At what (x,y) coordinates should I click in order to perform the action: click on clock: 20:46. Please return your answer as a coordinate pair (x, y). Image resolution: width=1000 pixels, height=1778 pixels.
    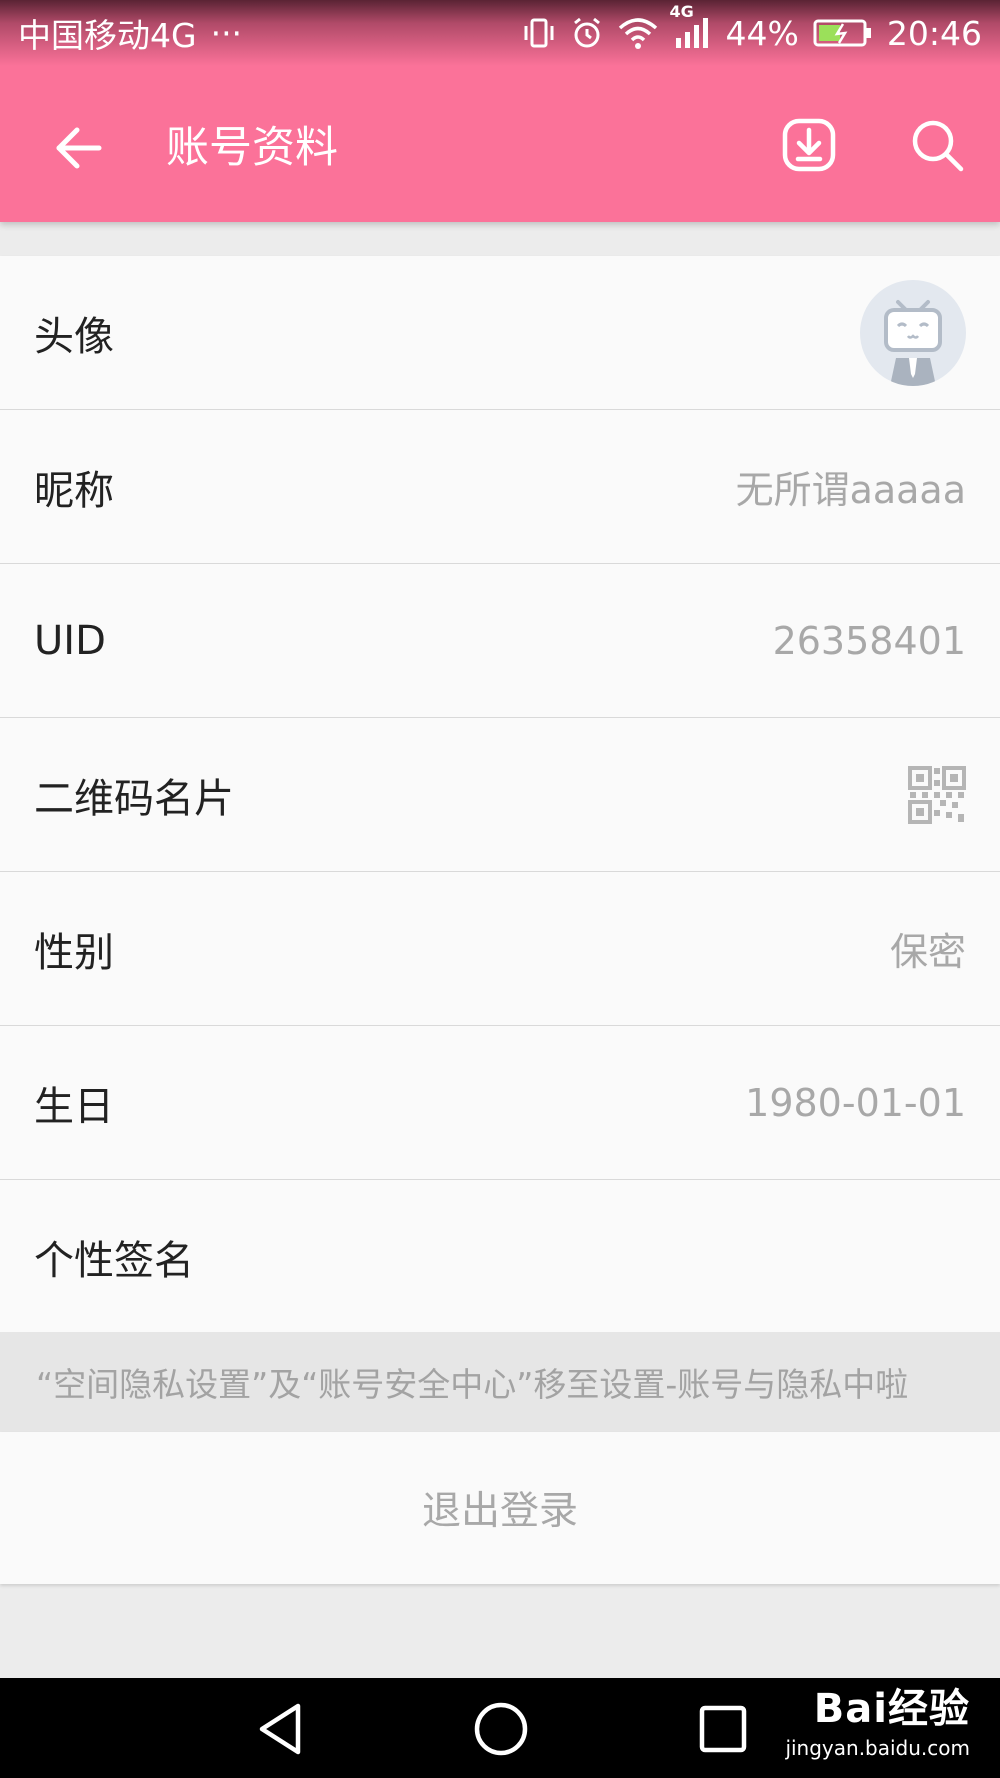
    Looking at the image, I should click on (934, 33).